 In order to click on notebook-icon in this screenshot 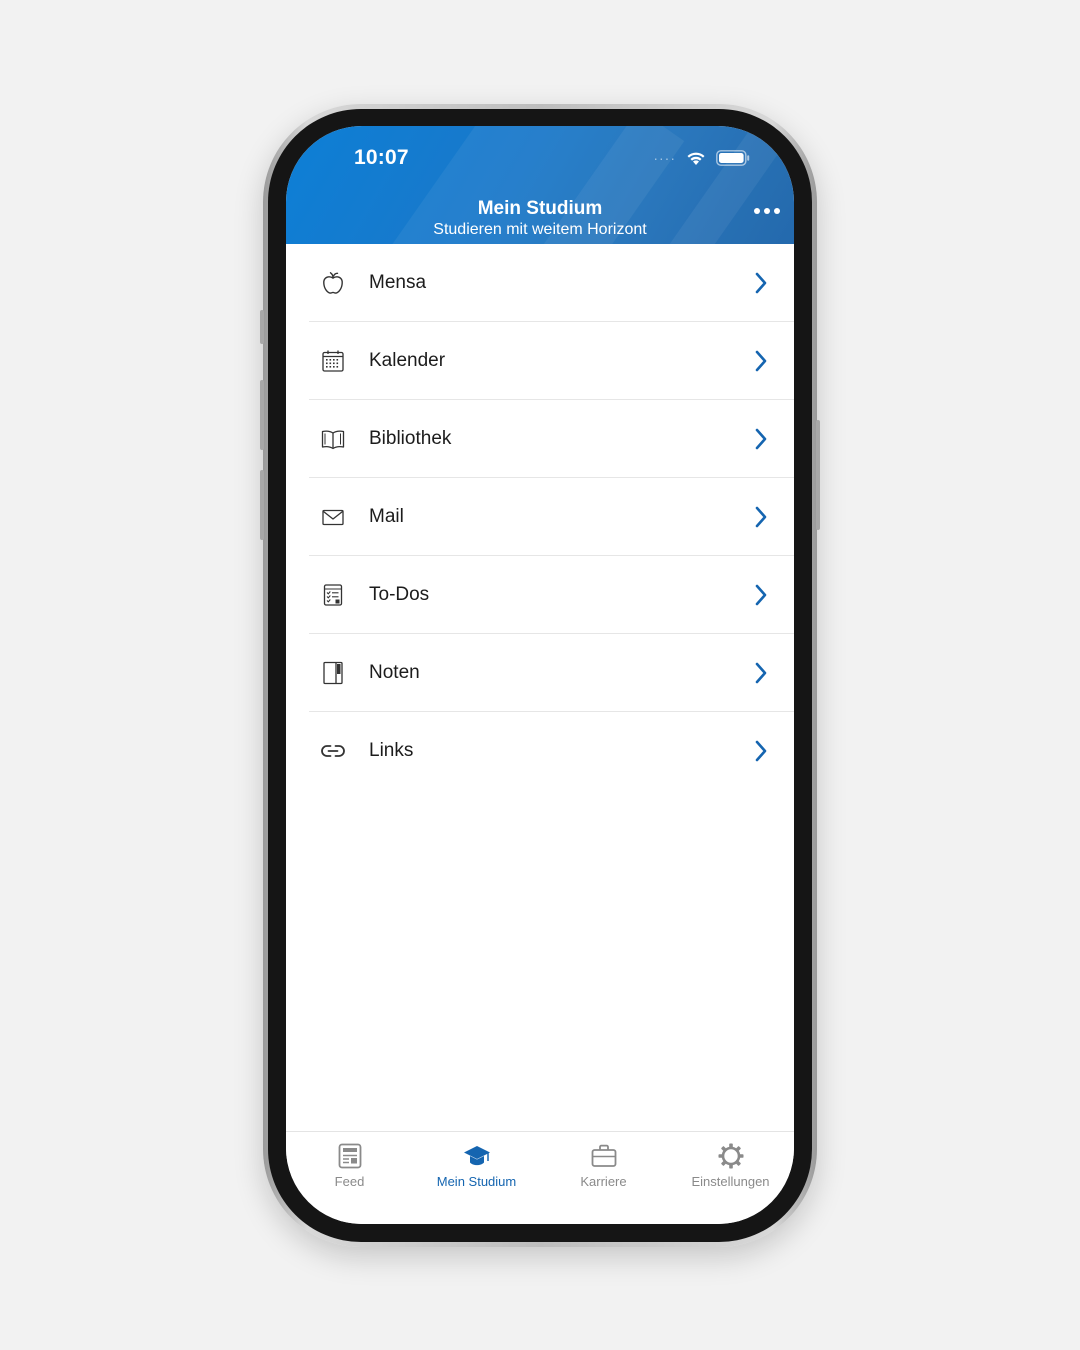, I will do `click(333, 673)`.